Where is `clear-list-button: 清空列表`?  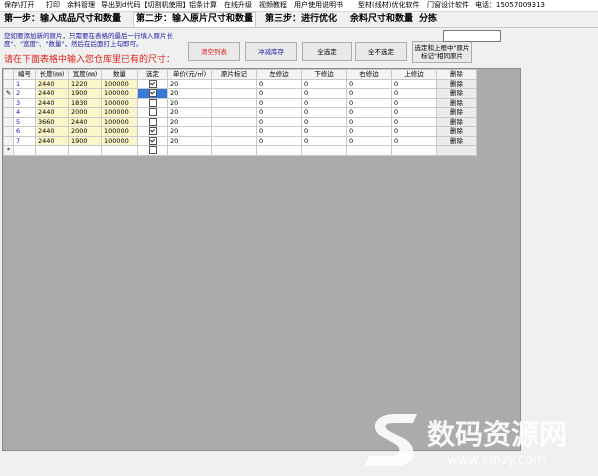 clear-list-button: 清空列表 is located at coordinates (214, 51).